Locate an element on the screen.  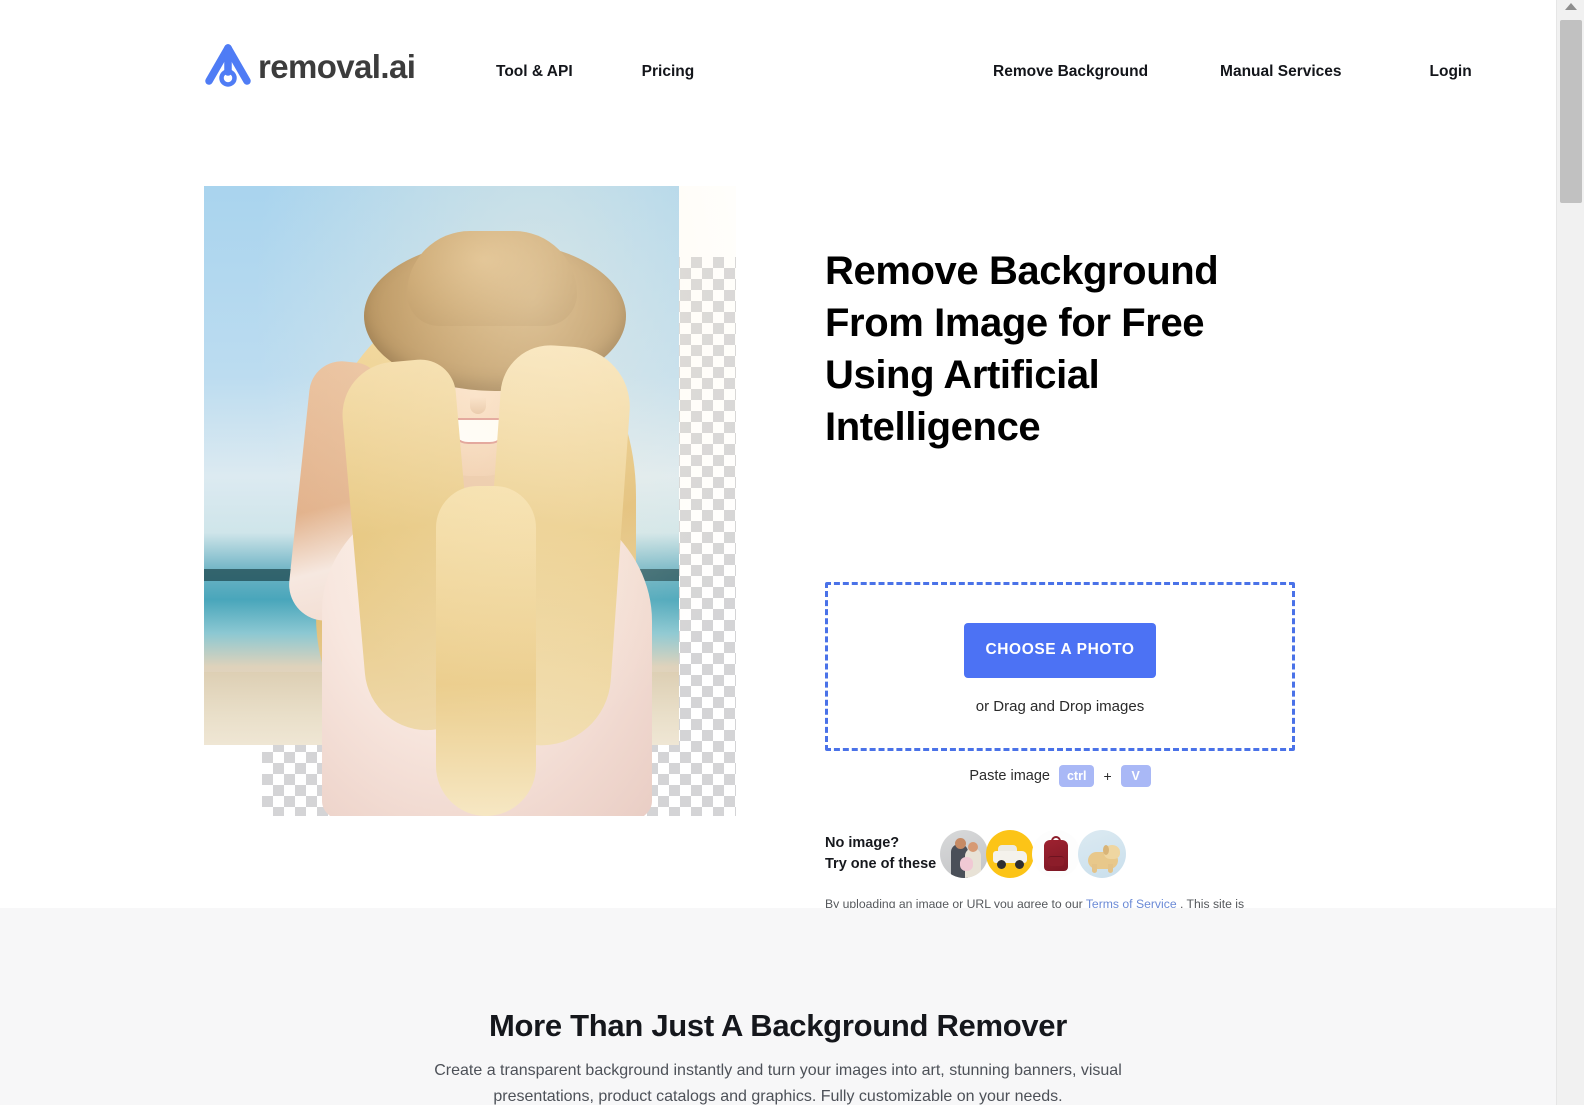
vertical-scrollbar is located at coordinates (1570, 552).